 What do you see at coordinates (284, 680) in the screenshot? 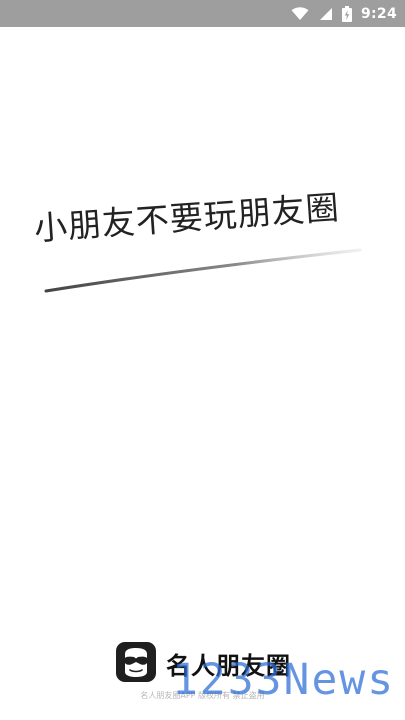
I see `watermark-text: 1233News` at bounding box center [284, 680].